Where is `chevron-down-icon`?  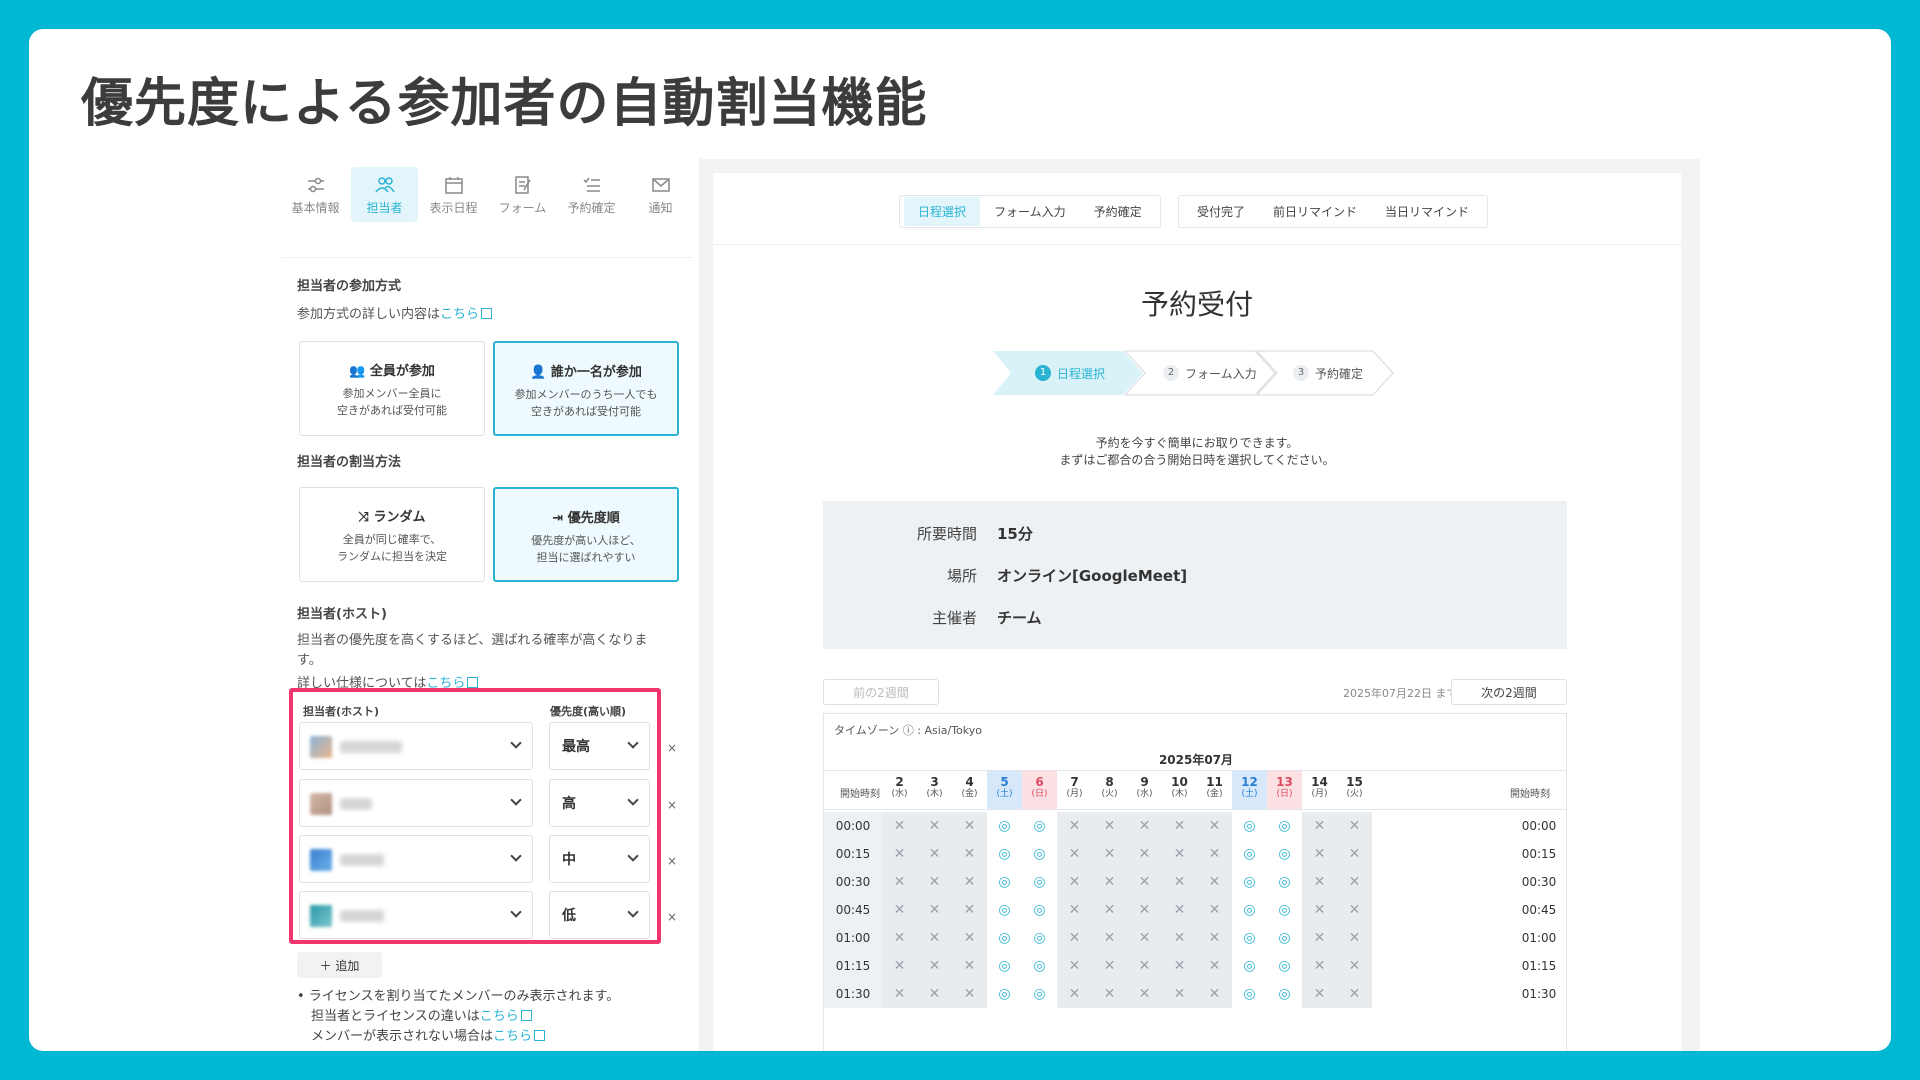
chevron-down-icon is located at coordinates (633, 743).